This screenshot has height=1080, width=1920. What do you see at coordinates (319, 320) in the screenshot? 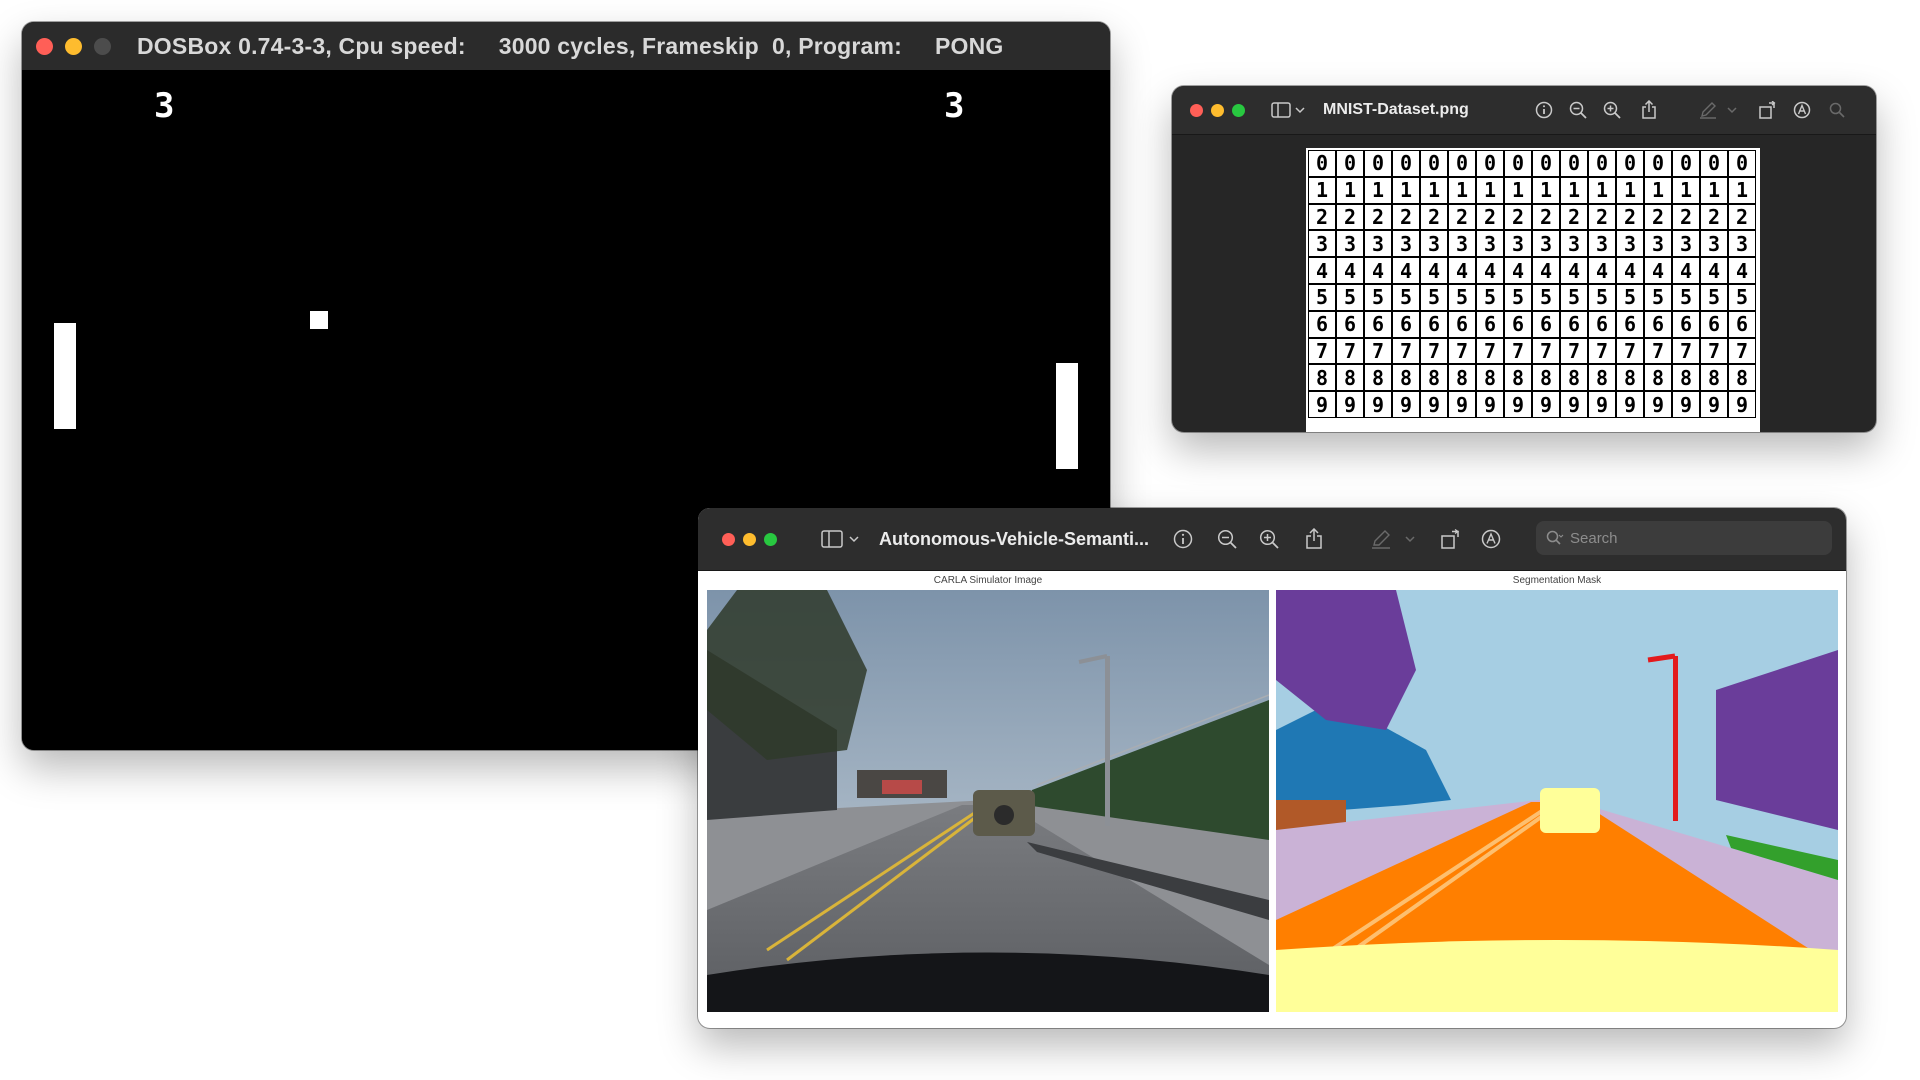
I see `ball` at bounding box center [319, 320].